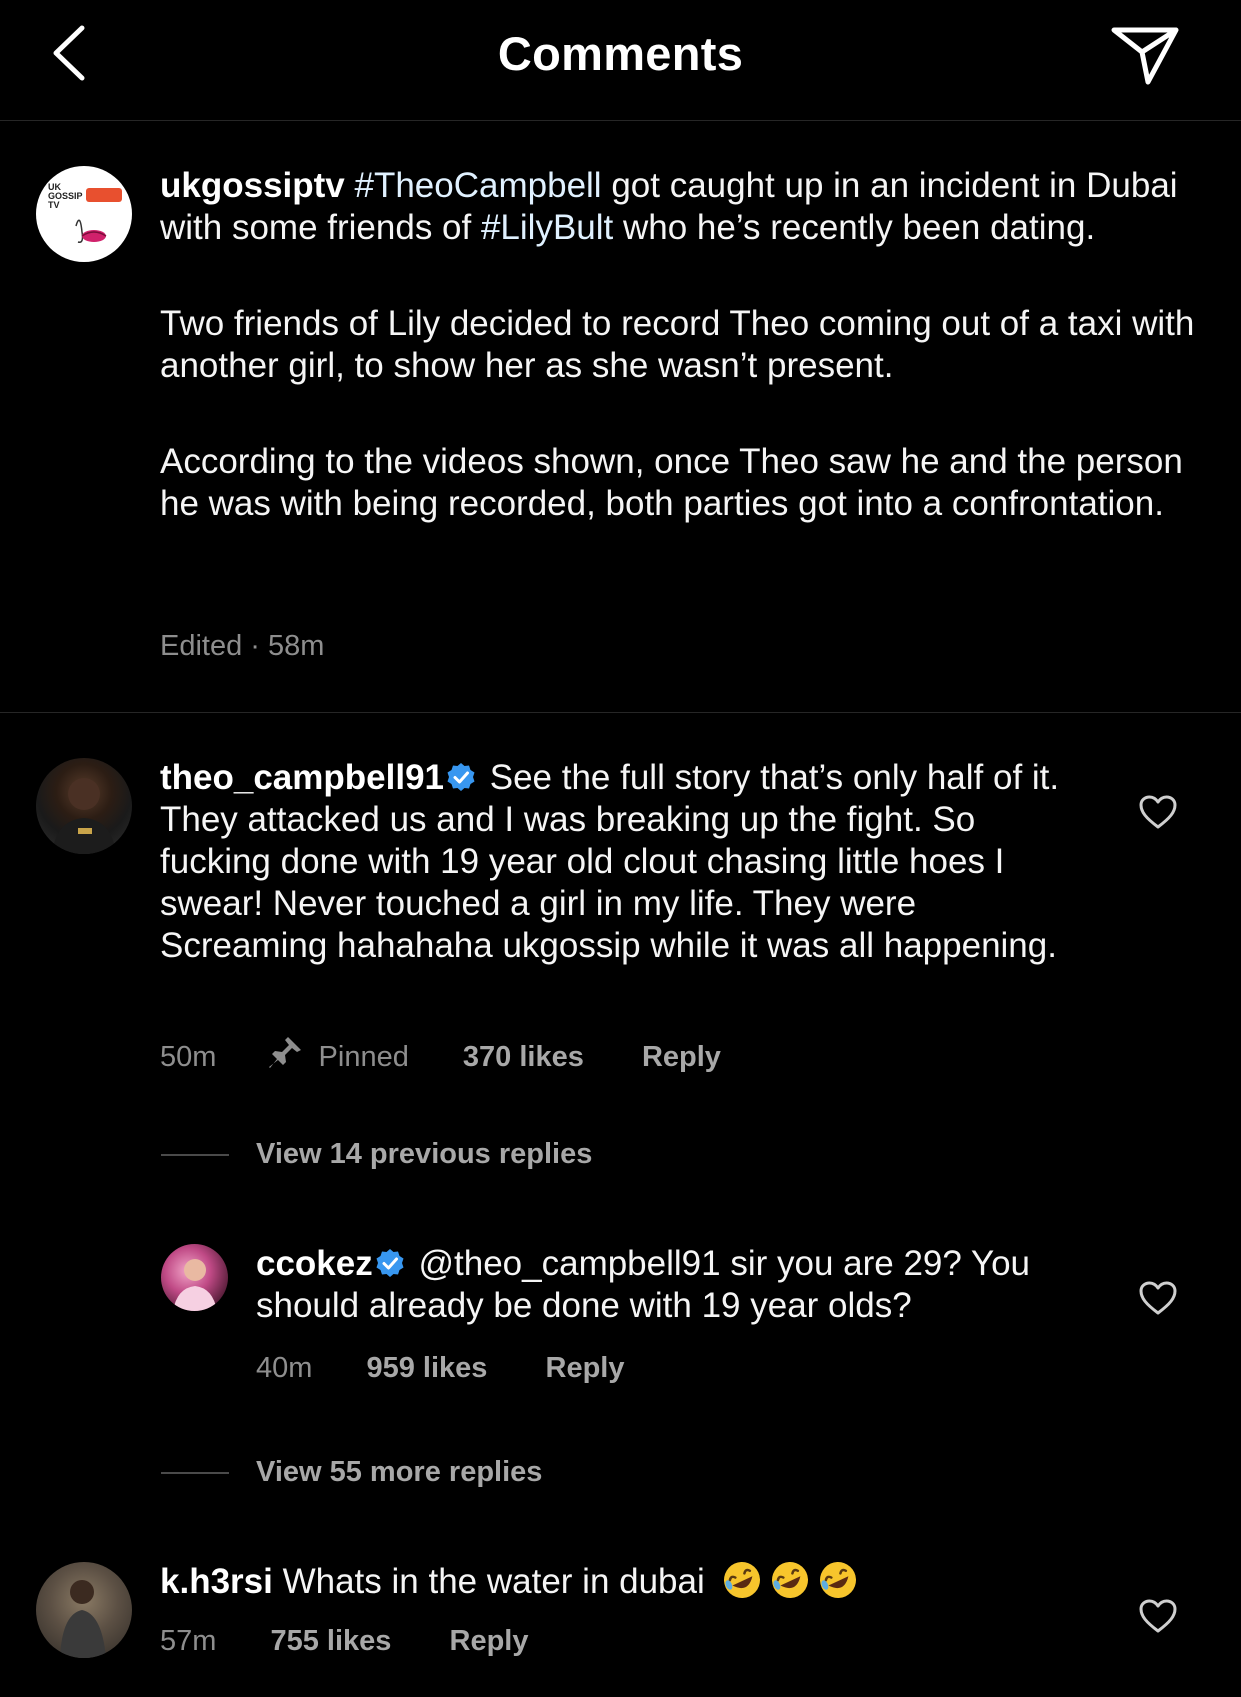  What do you see at coordinates (424, 1154) in the screenshot?
I see `view-previous-replies-button: View 14 previous replies` at bounding box center [424, 1154].